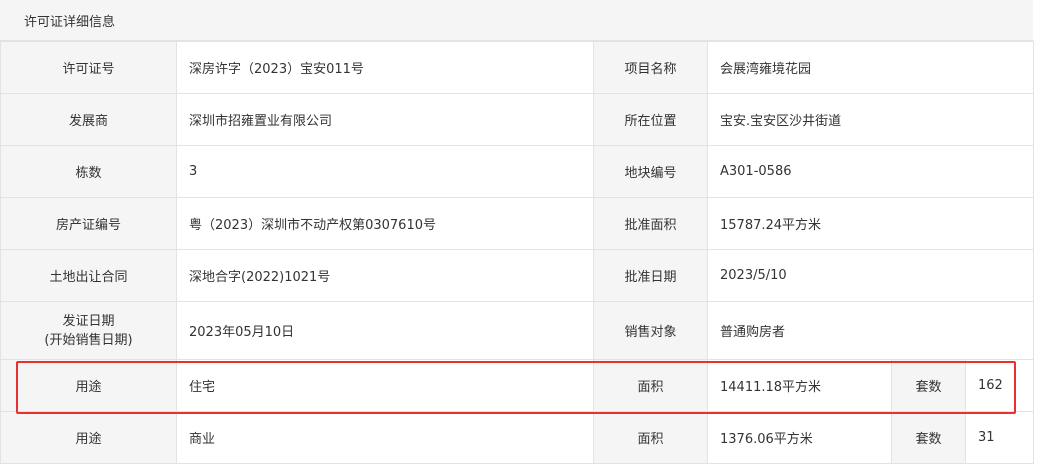  I want to click on location-label: 所在位置, so click(650, 119).